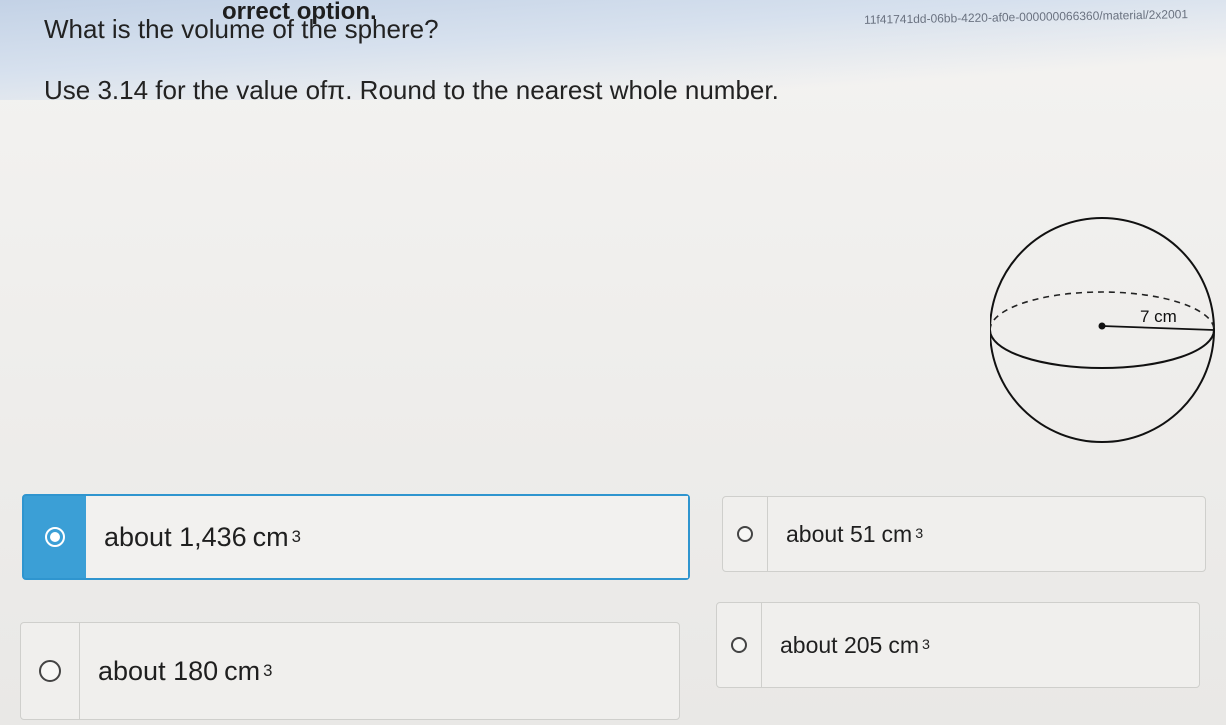 This screenshot has width=1226, height=725. Describe the element at coordinates (387, 537) in the screenshot. I see `answer-label: about 1,436 cm 3` at that location.